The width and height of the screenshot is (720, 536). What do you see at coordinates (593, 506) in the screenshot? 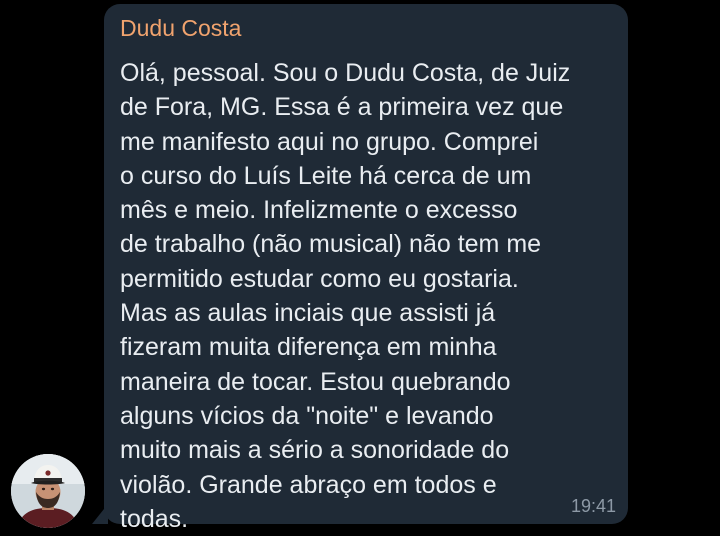
I see `message-timestamp: 19:41` at bounding box center [593, 506].